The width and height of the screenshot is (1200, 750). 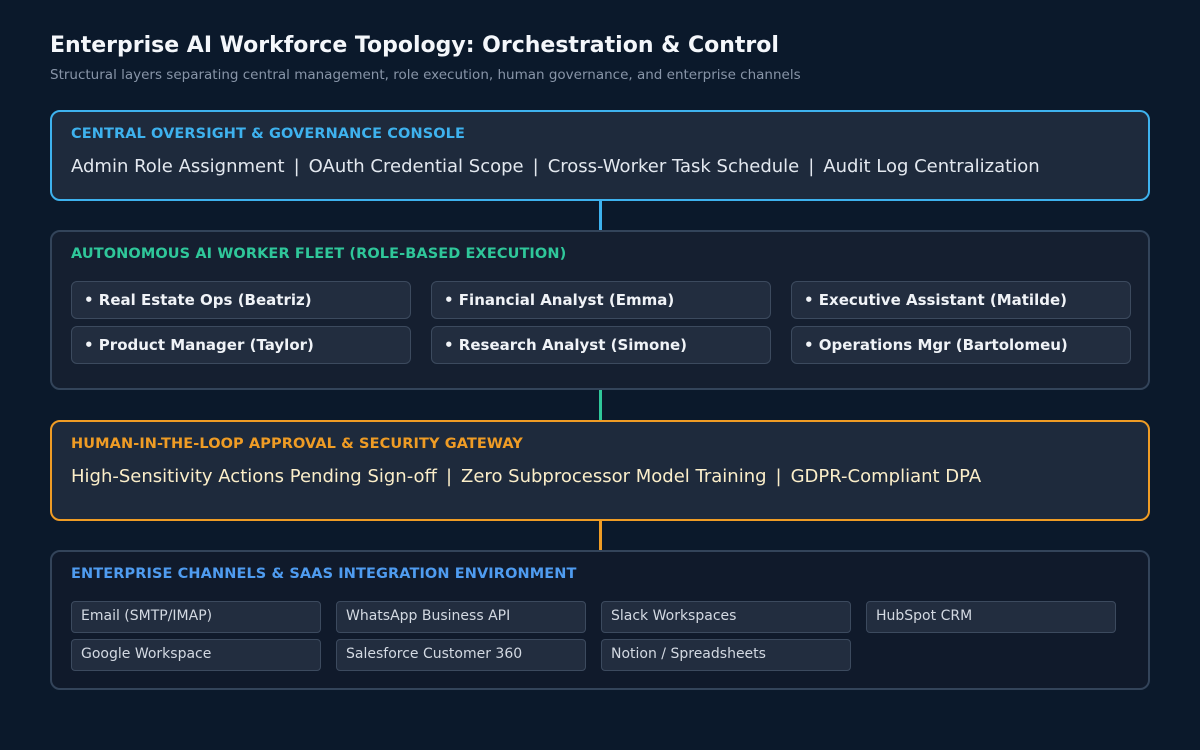 What do you see at coordinates (416, 166) in the screenshot?
I see `oversight-item: OAuth Credential Scope` at bounding box center [416, 166].